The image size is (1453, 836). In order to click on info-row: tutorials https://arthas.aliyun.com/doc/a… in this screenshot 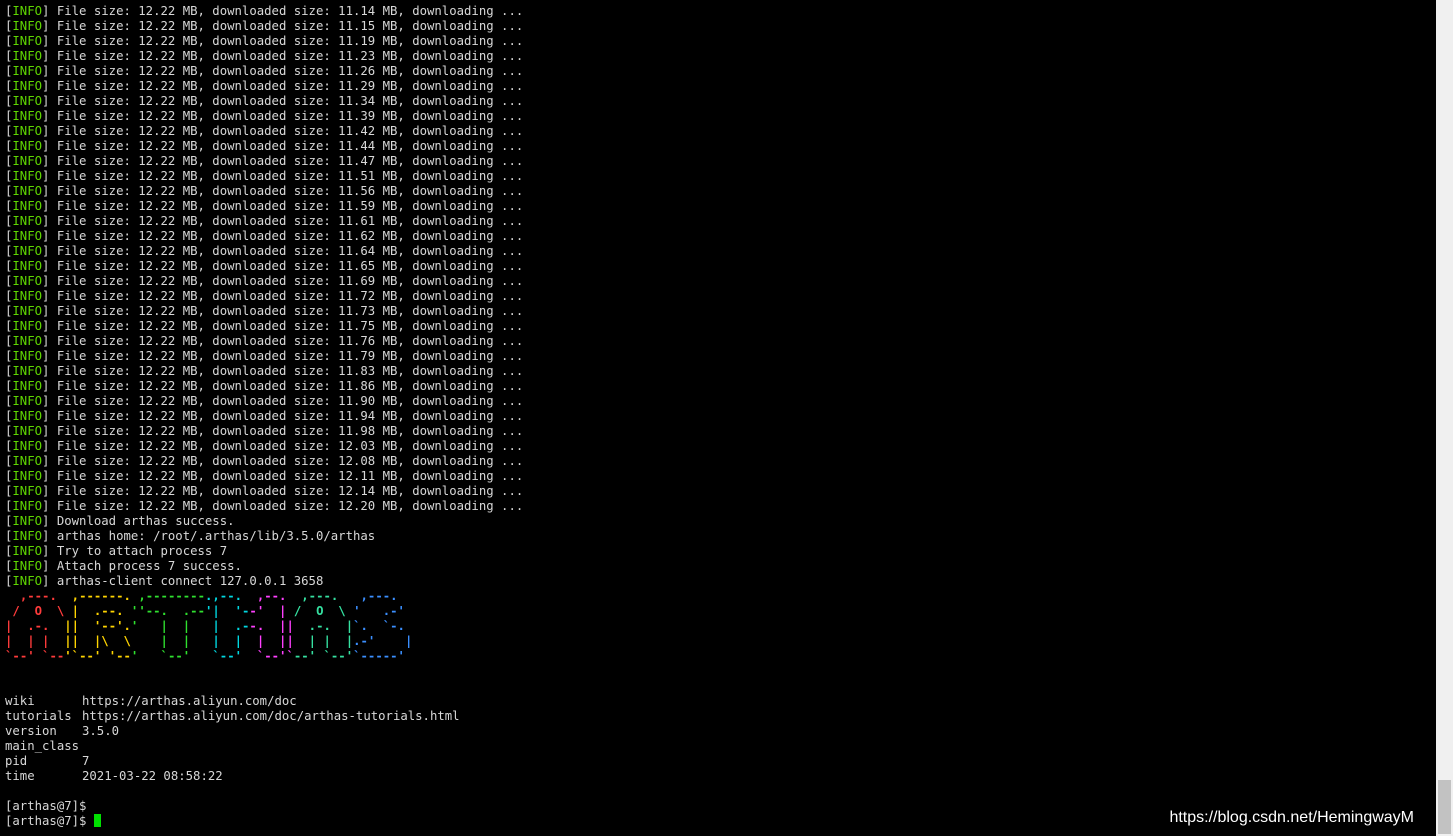, I will do `click(264, 716)`.